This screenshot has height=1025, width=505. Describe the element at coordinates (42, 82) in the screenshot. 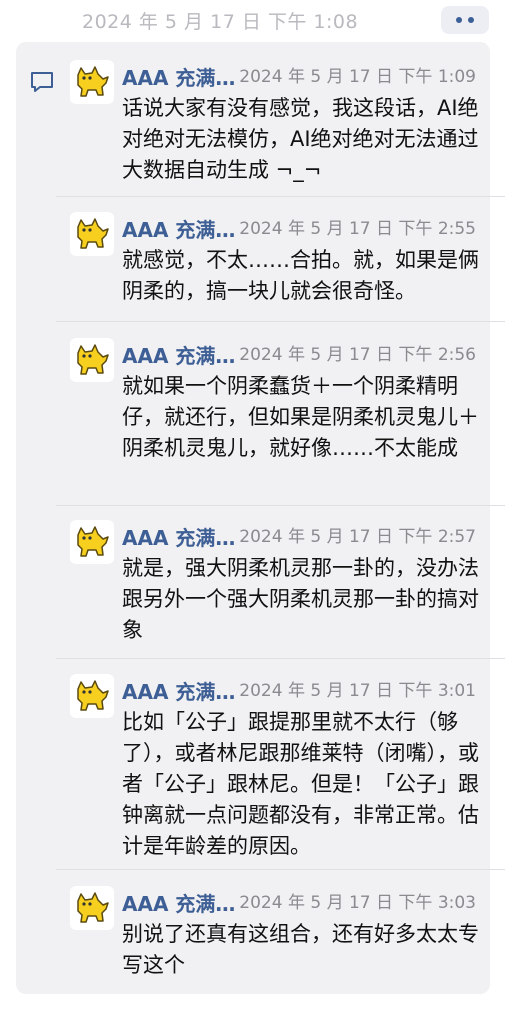

I see `comment-icon` at that location.